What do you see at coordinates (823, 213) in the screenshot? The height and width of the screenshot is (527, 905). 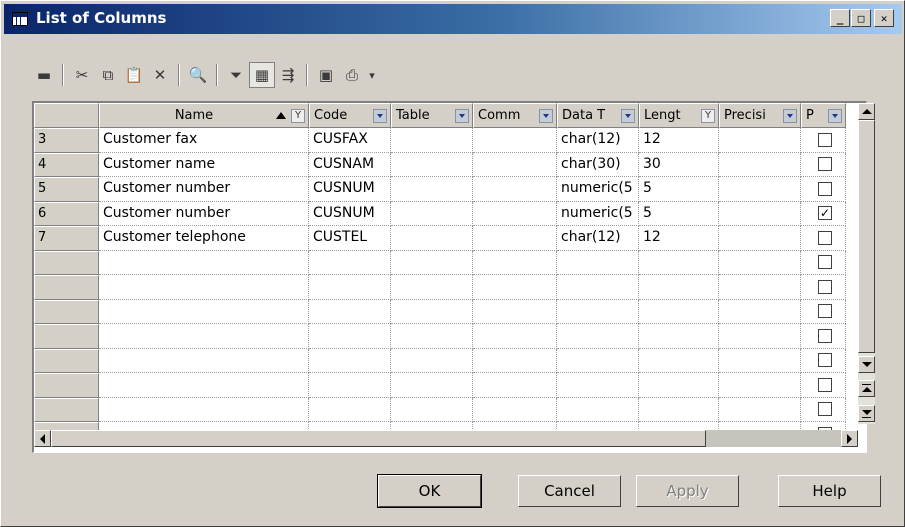 I see `cell-primary: ✓` at bounding box center [823, 213].